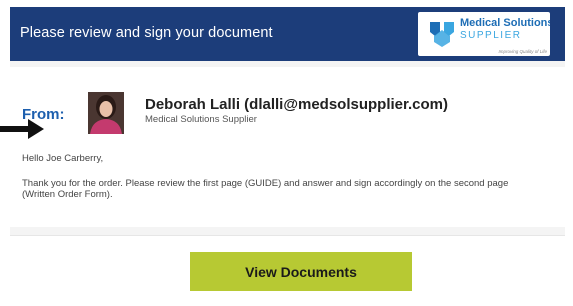  I want to click on sender-company: Medical Solutions Supplier, so click(201, 119).